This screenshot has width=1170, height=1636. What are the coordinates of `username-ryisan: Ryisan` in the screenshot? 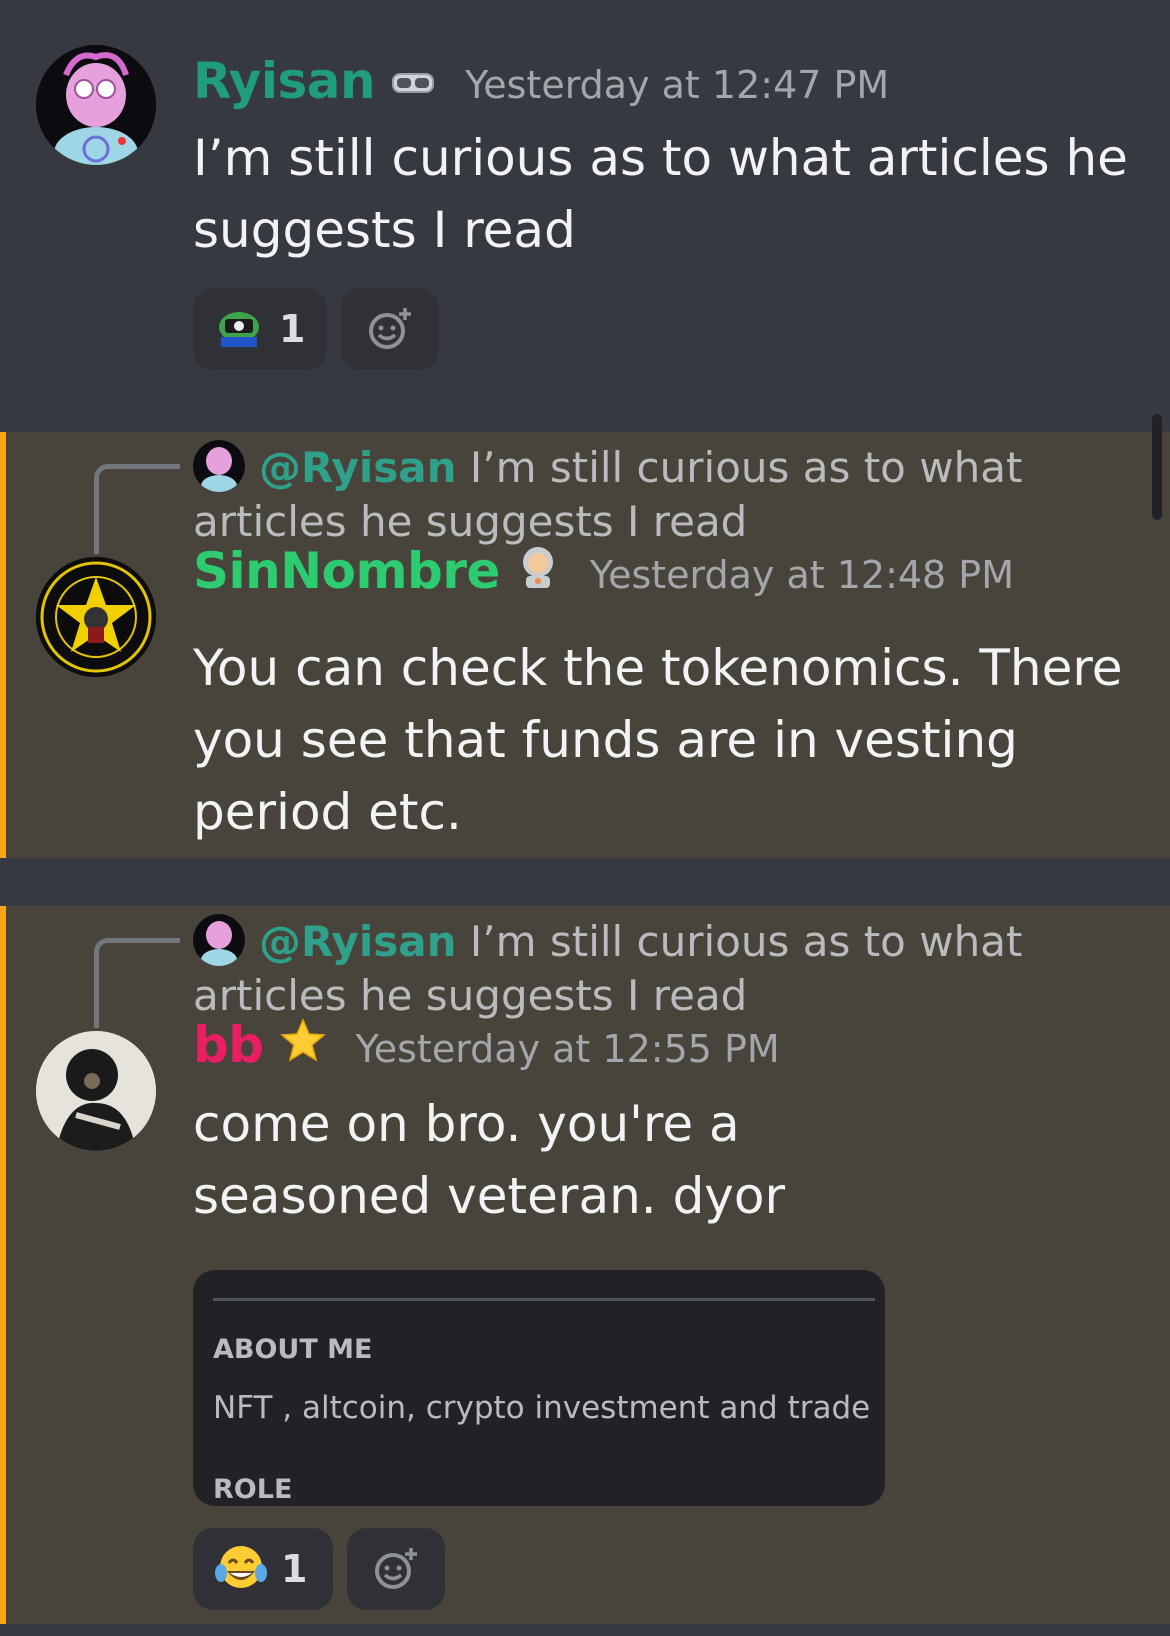 It's located at (284, 81).